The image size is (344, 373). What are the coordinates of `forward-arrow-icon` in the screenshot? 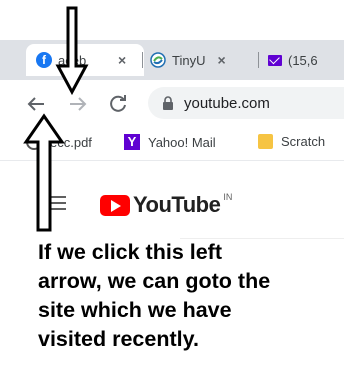 It's located at (78, 104).